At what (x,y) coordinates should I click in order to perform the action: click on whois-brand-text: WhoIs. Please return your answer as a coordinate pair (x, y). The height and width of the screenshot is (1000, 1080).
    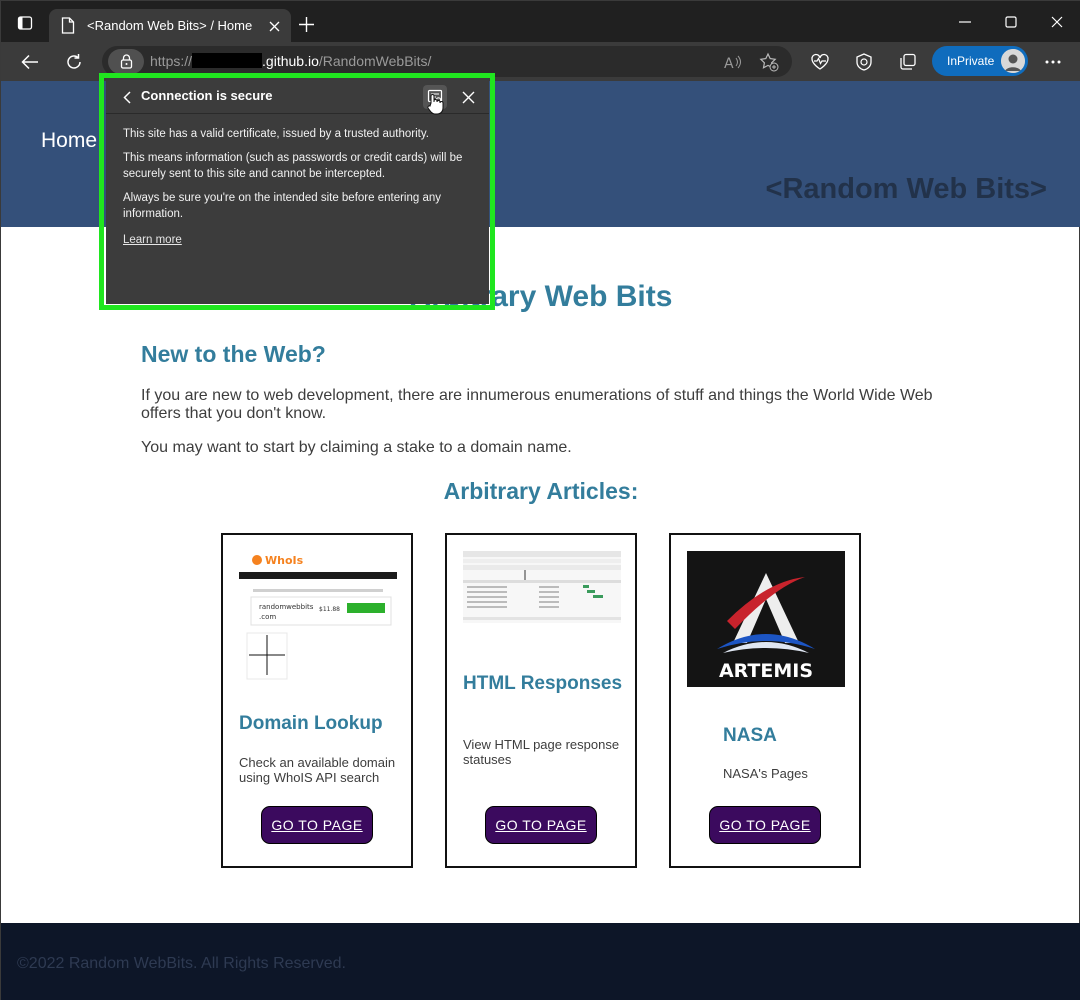
    Looking at the image, I should click on (284, 560).